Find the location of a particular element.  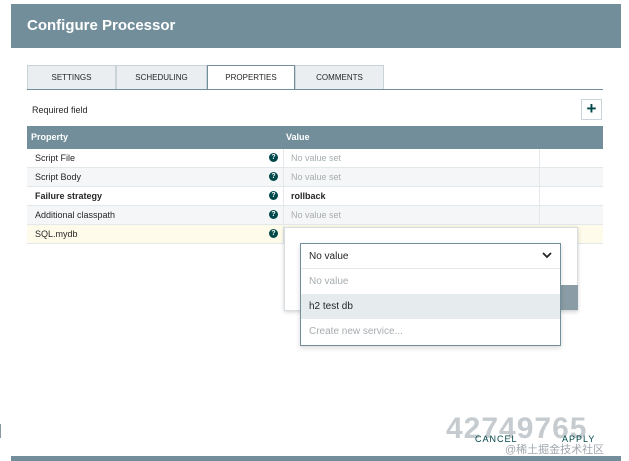

dialog-footer-bar is located at coordinates (316, 458).